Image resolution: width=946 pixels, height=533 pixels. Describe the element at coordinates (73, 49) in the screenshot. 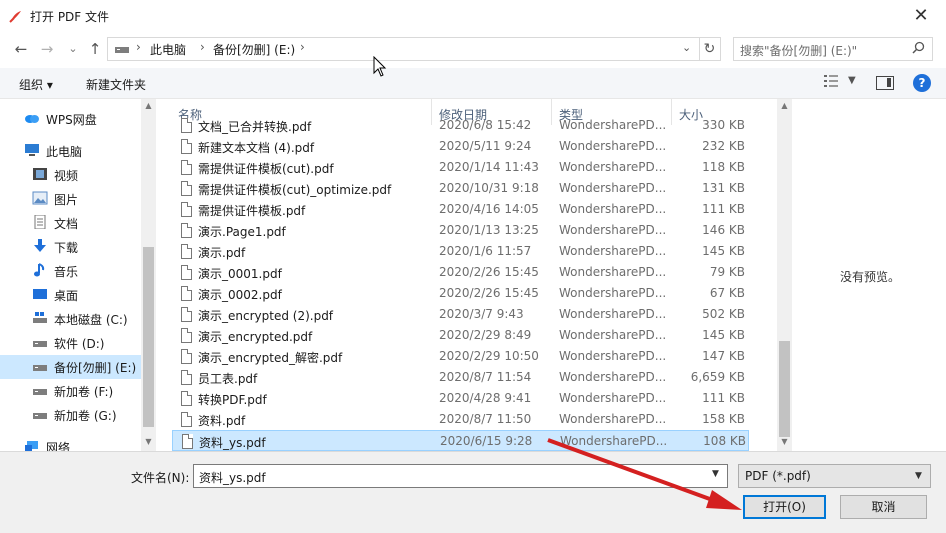

I see `recent-locations-chevron-icon: ⌄` at that location.